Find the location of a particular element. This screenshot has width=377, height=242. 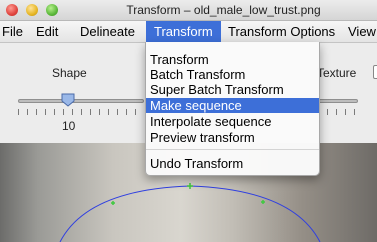

shape-value: 10 is located at coordinates (69, 126).